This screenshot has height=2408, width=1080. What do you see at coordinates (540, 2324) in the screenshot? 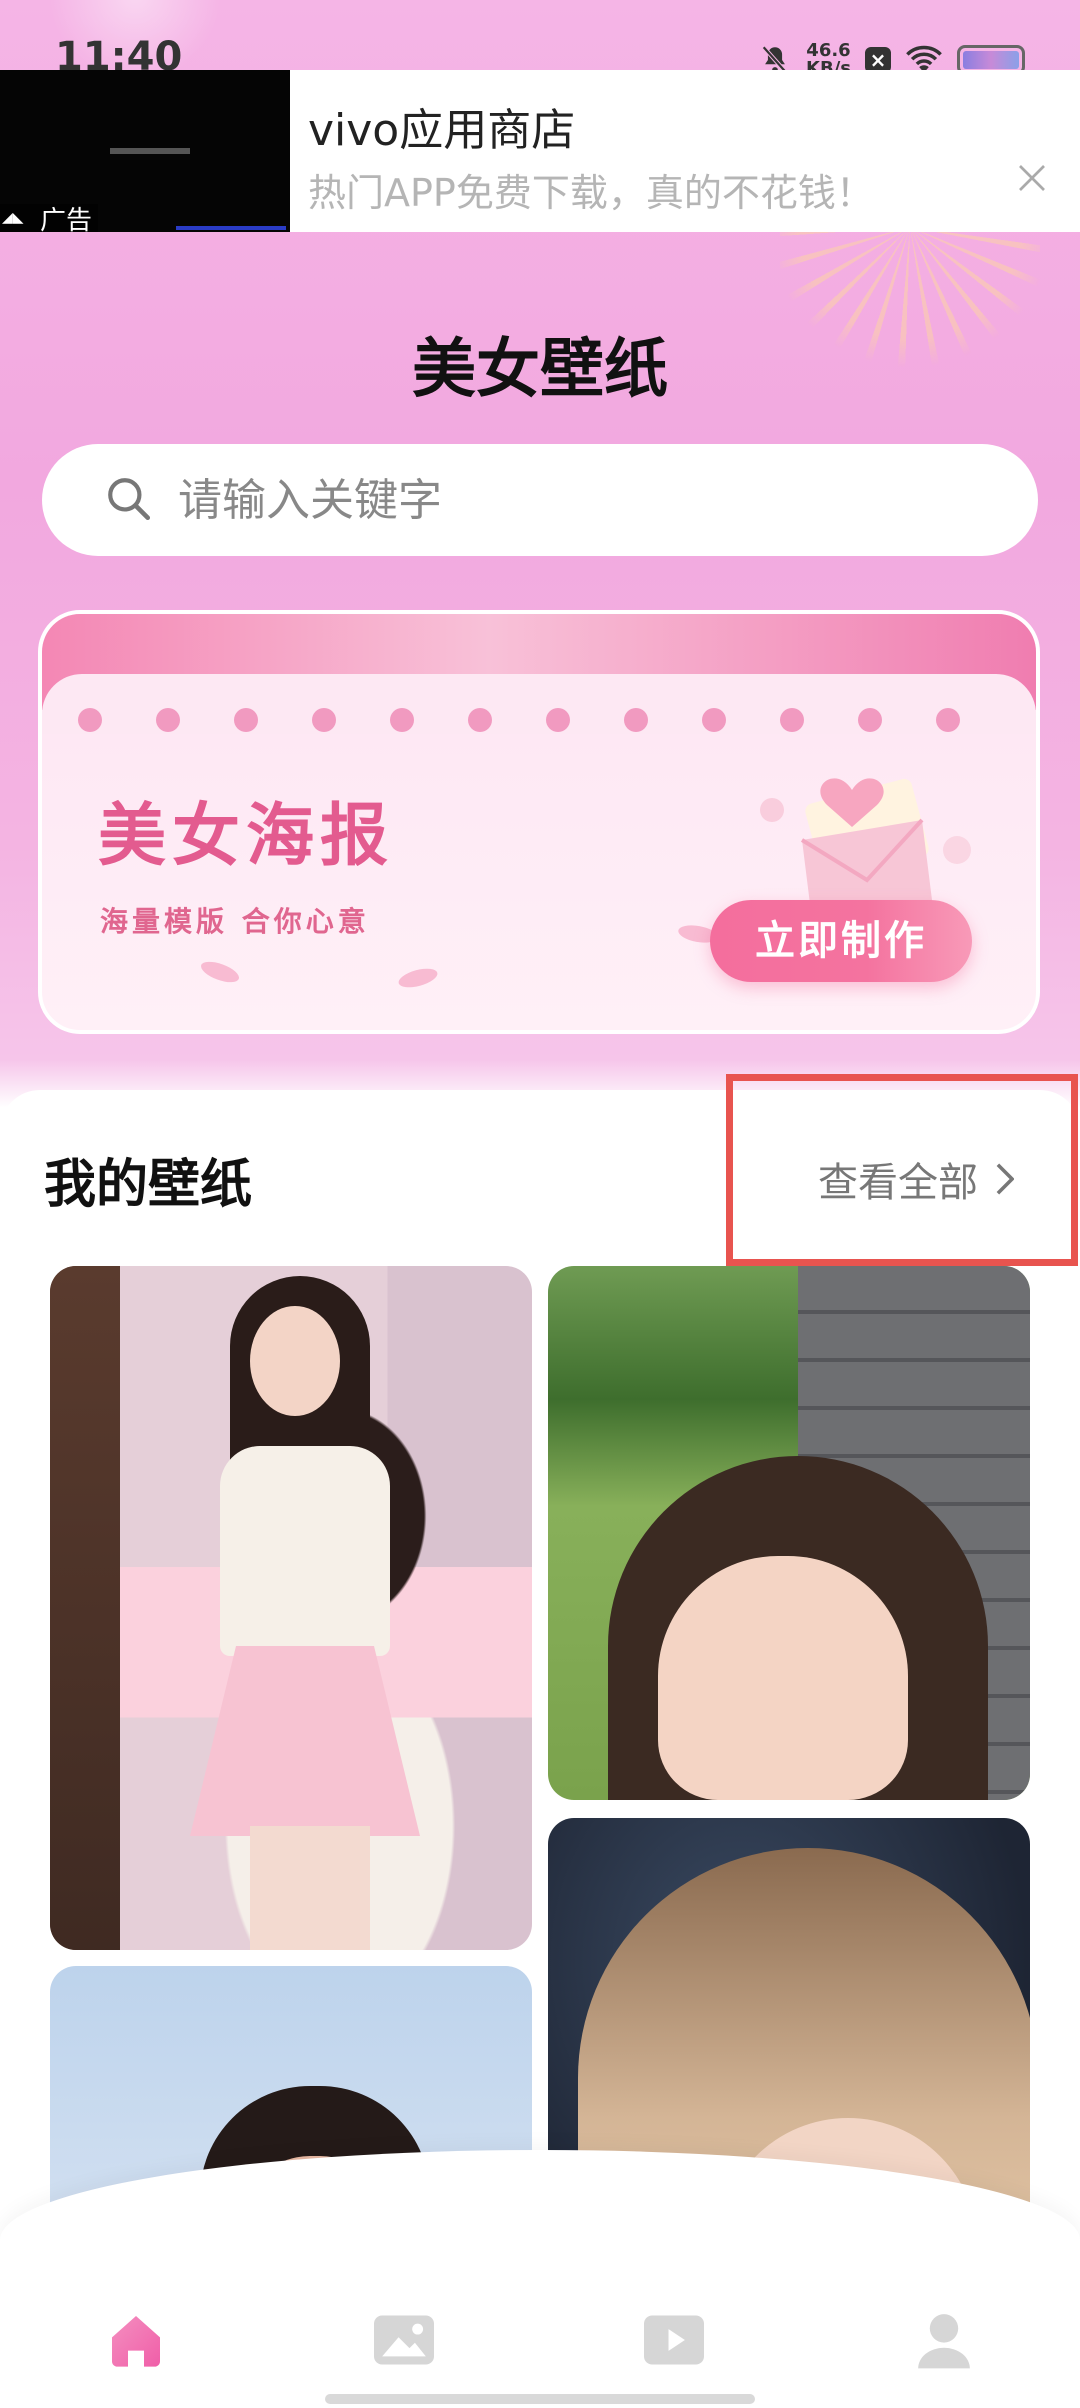
I see `bottom-nav` at bounding box center [540, 2324].